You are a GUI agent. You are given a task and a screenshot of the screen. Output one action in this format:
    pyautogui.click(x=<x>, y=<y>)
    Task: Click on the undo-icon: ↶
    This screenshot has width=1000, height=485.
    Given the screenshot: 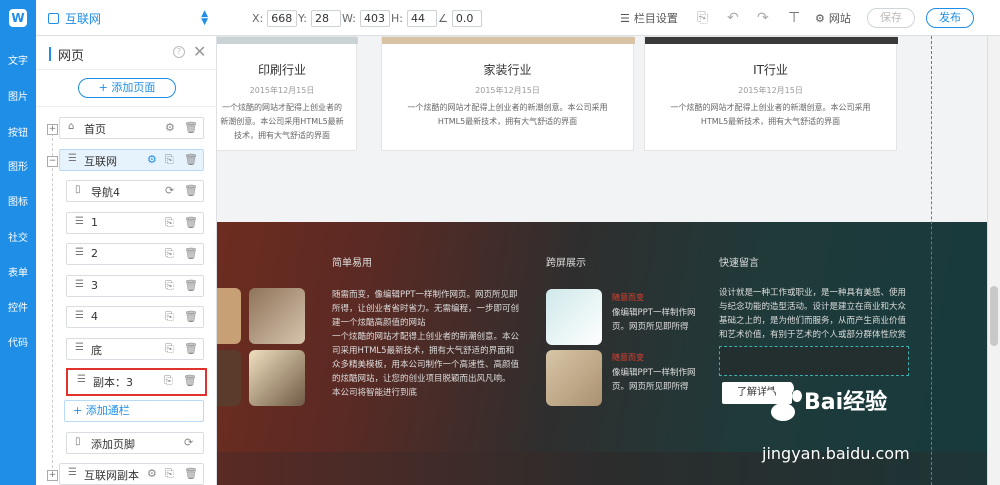 What is the action you would take?
    pyautogui.click(x=733, y=18)
    